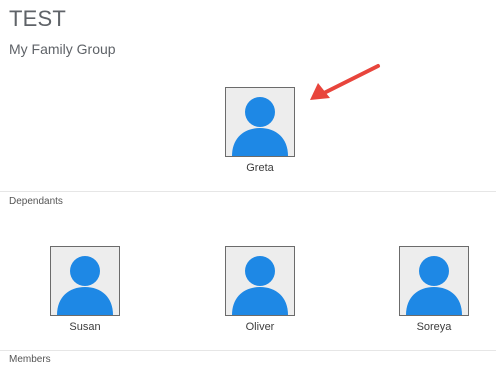 Image resolution: width=496 pixels, height=365 pixels. What do you see at coordinates (260, 168) in the screenshot?
I see `owner-name: Greta` at bounding box center [260, 168].